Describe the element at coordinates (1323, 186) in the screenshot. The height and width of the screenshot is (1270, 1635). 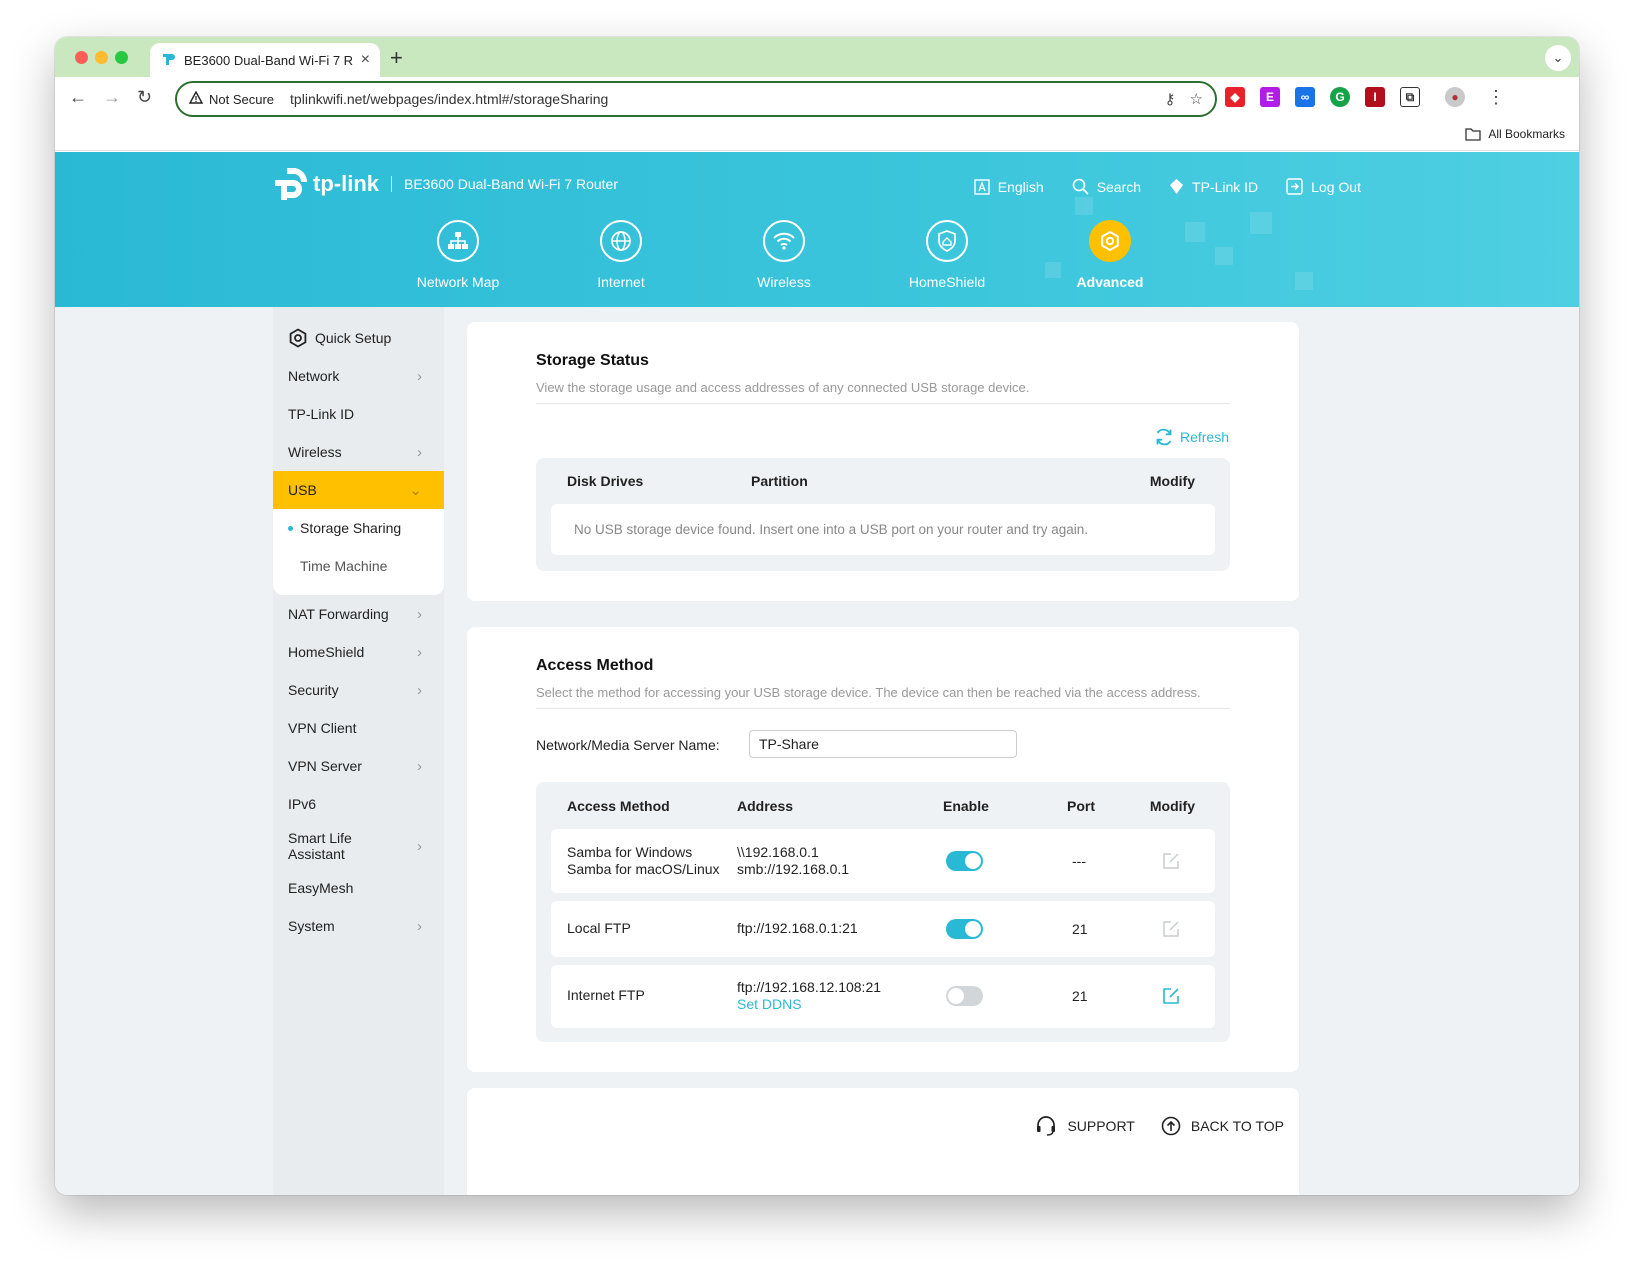
I see `logout-link: Log Out` at that location.